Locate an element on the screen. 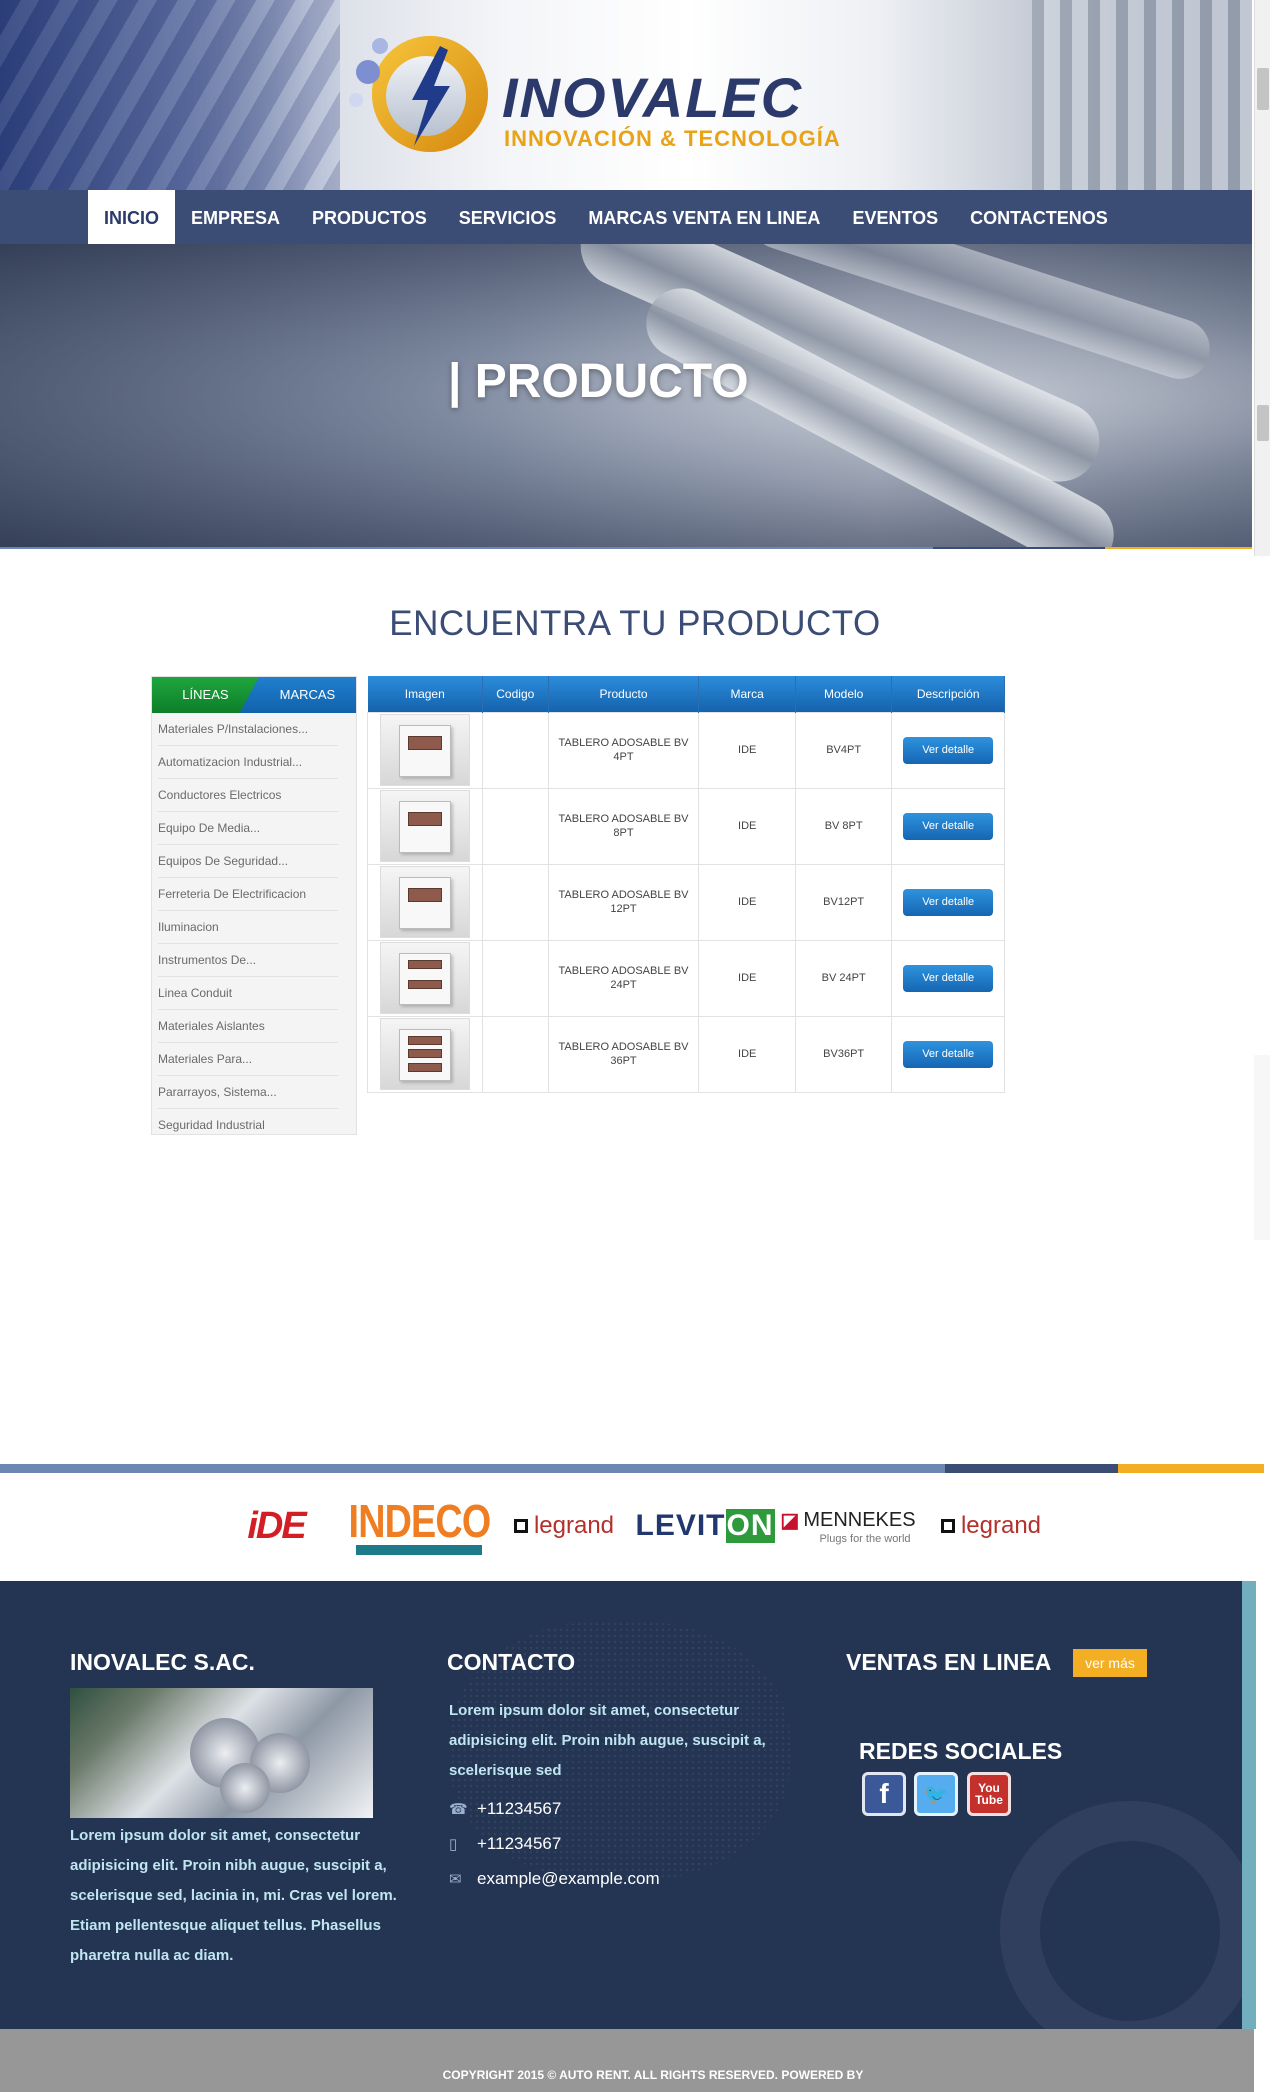 The width and height of the screenshot is (1280, 2092). sidebar-category-item: Conductores Electricos is located at coordinates (248, 795).